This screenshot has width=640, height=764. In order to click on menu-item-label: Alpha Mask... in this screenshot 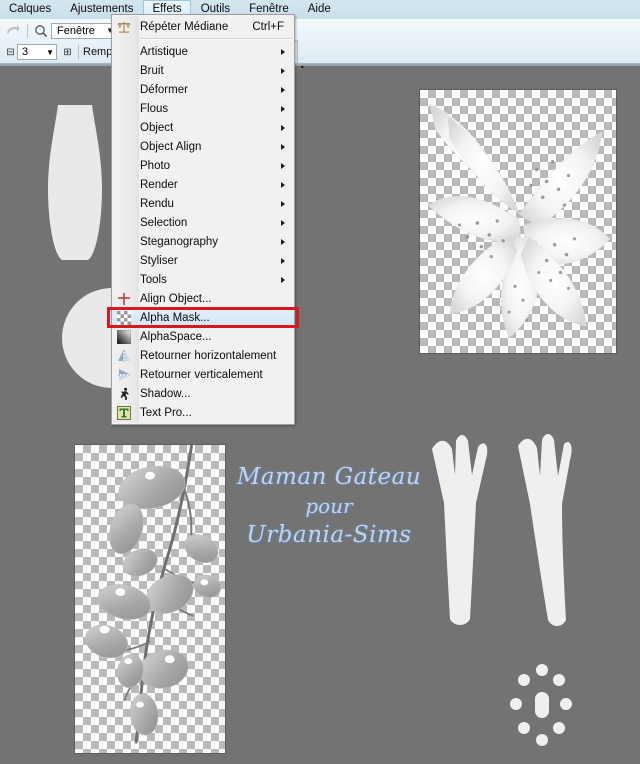, I will do `click(175, 317)`.